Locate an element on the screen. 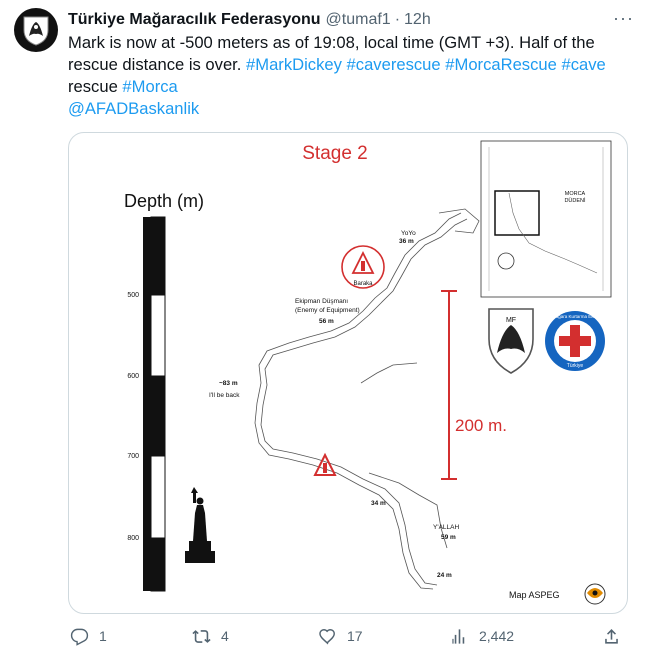 The height and width of the screenshot is (656, 648). timestamp: 12h is located at coordinates (417, 20).